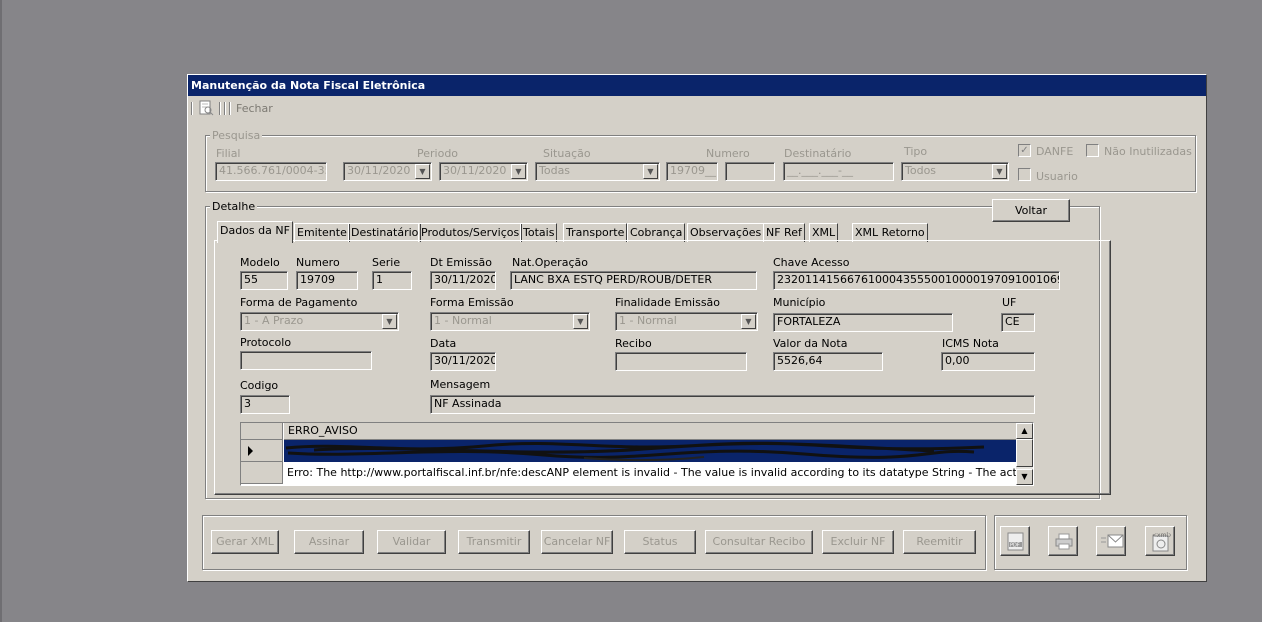  What do you see at coordinates (206, 108) in the screenshot?
I see `print-preview-icon` at bounding box center [206, 108].